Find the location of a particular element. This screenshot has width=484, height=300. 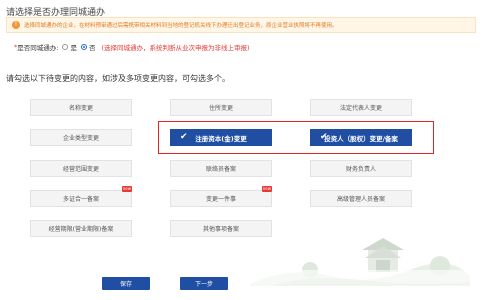

next-step-button: 下一步 is located at coordinates (204, 283).